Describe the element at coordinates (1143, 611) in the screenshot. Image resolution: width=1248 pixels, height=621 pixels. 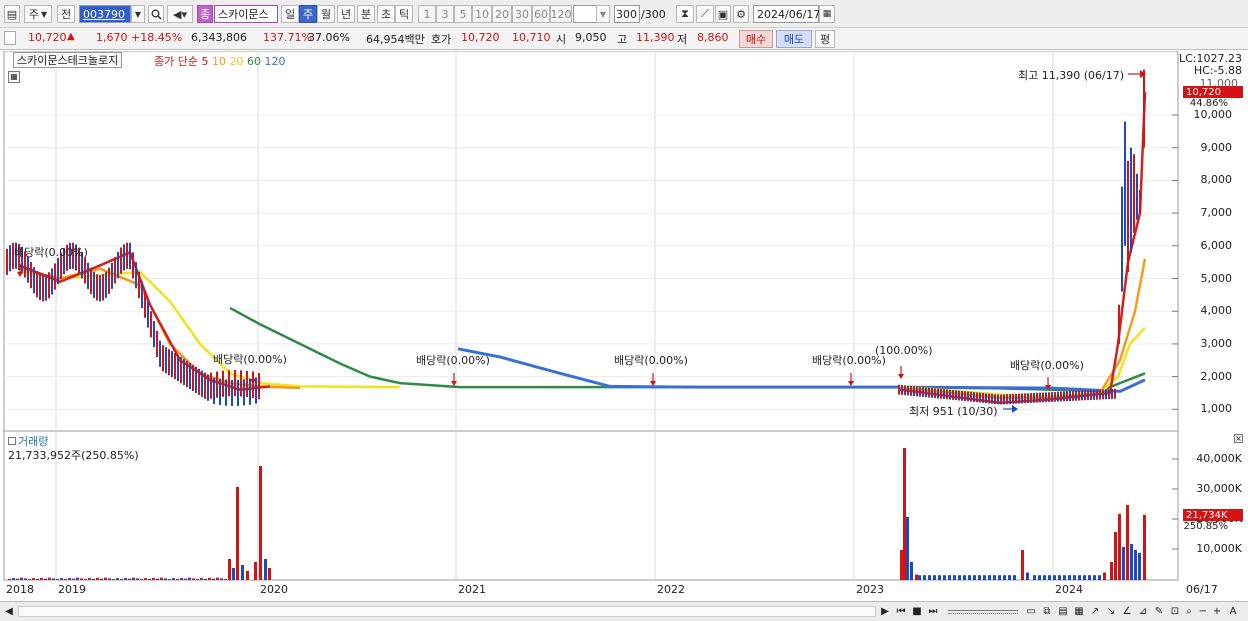
I see `fib-tool-icon: ⊿` at that location.